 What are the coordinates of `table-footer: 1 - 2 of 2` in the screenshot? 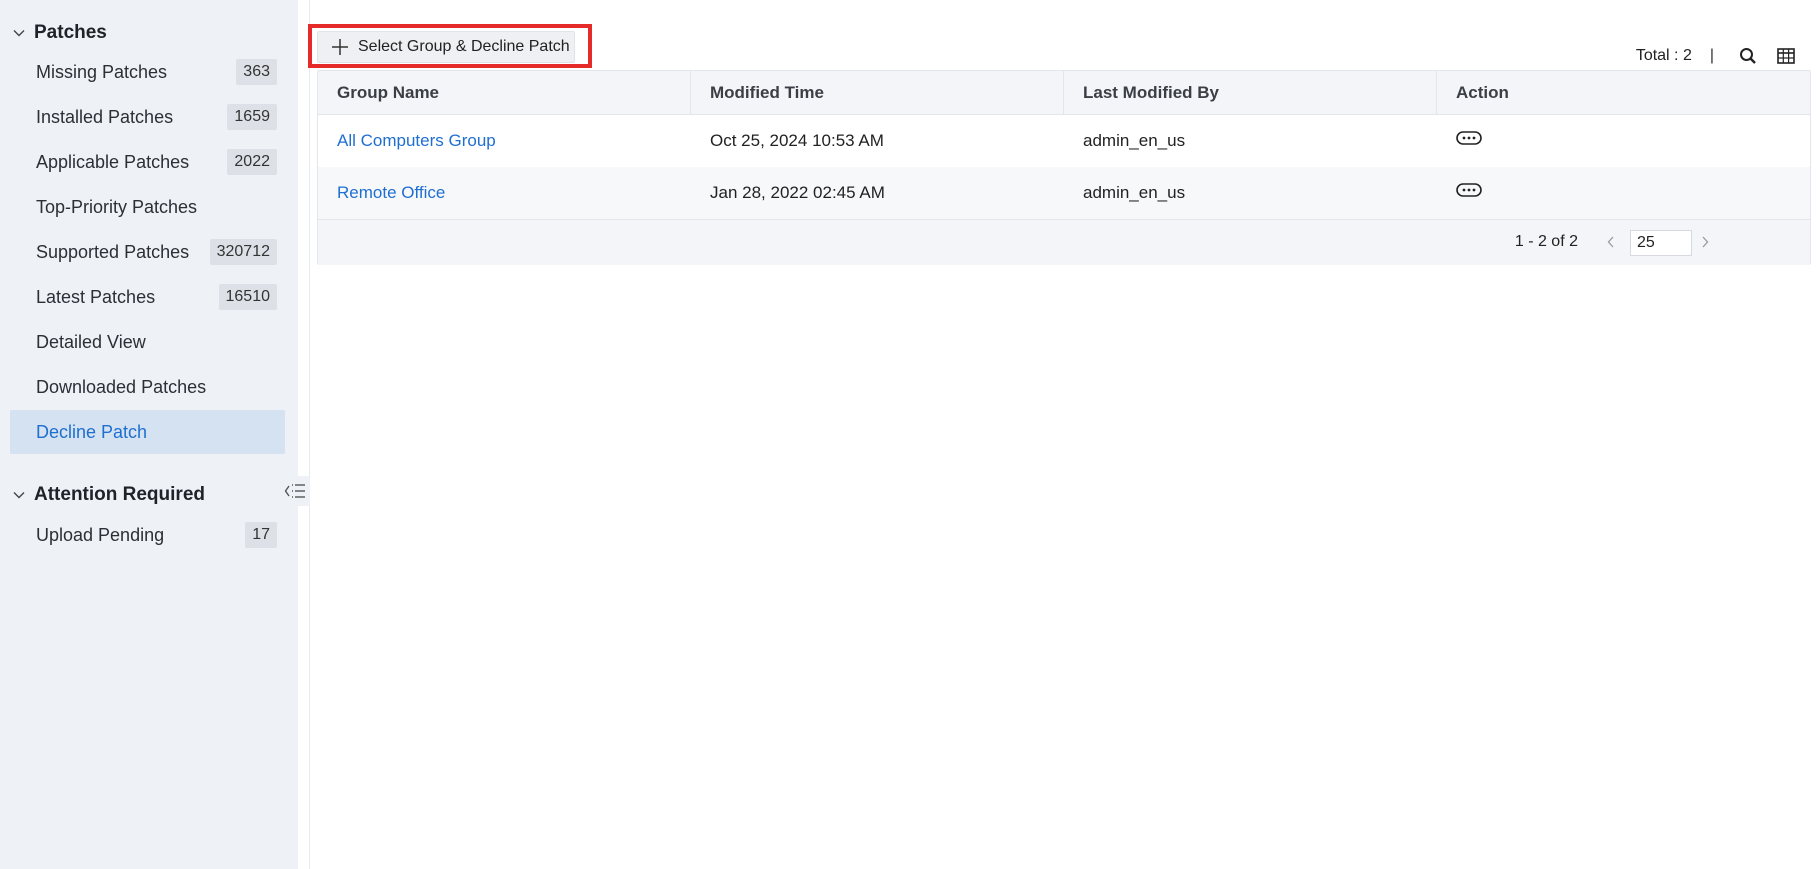 It's located at (1064, 242).